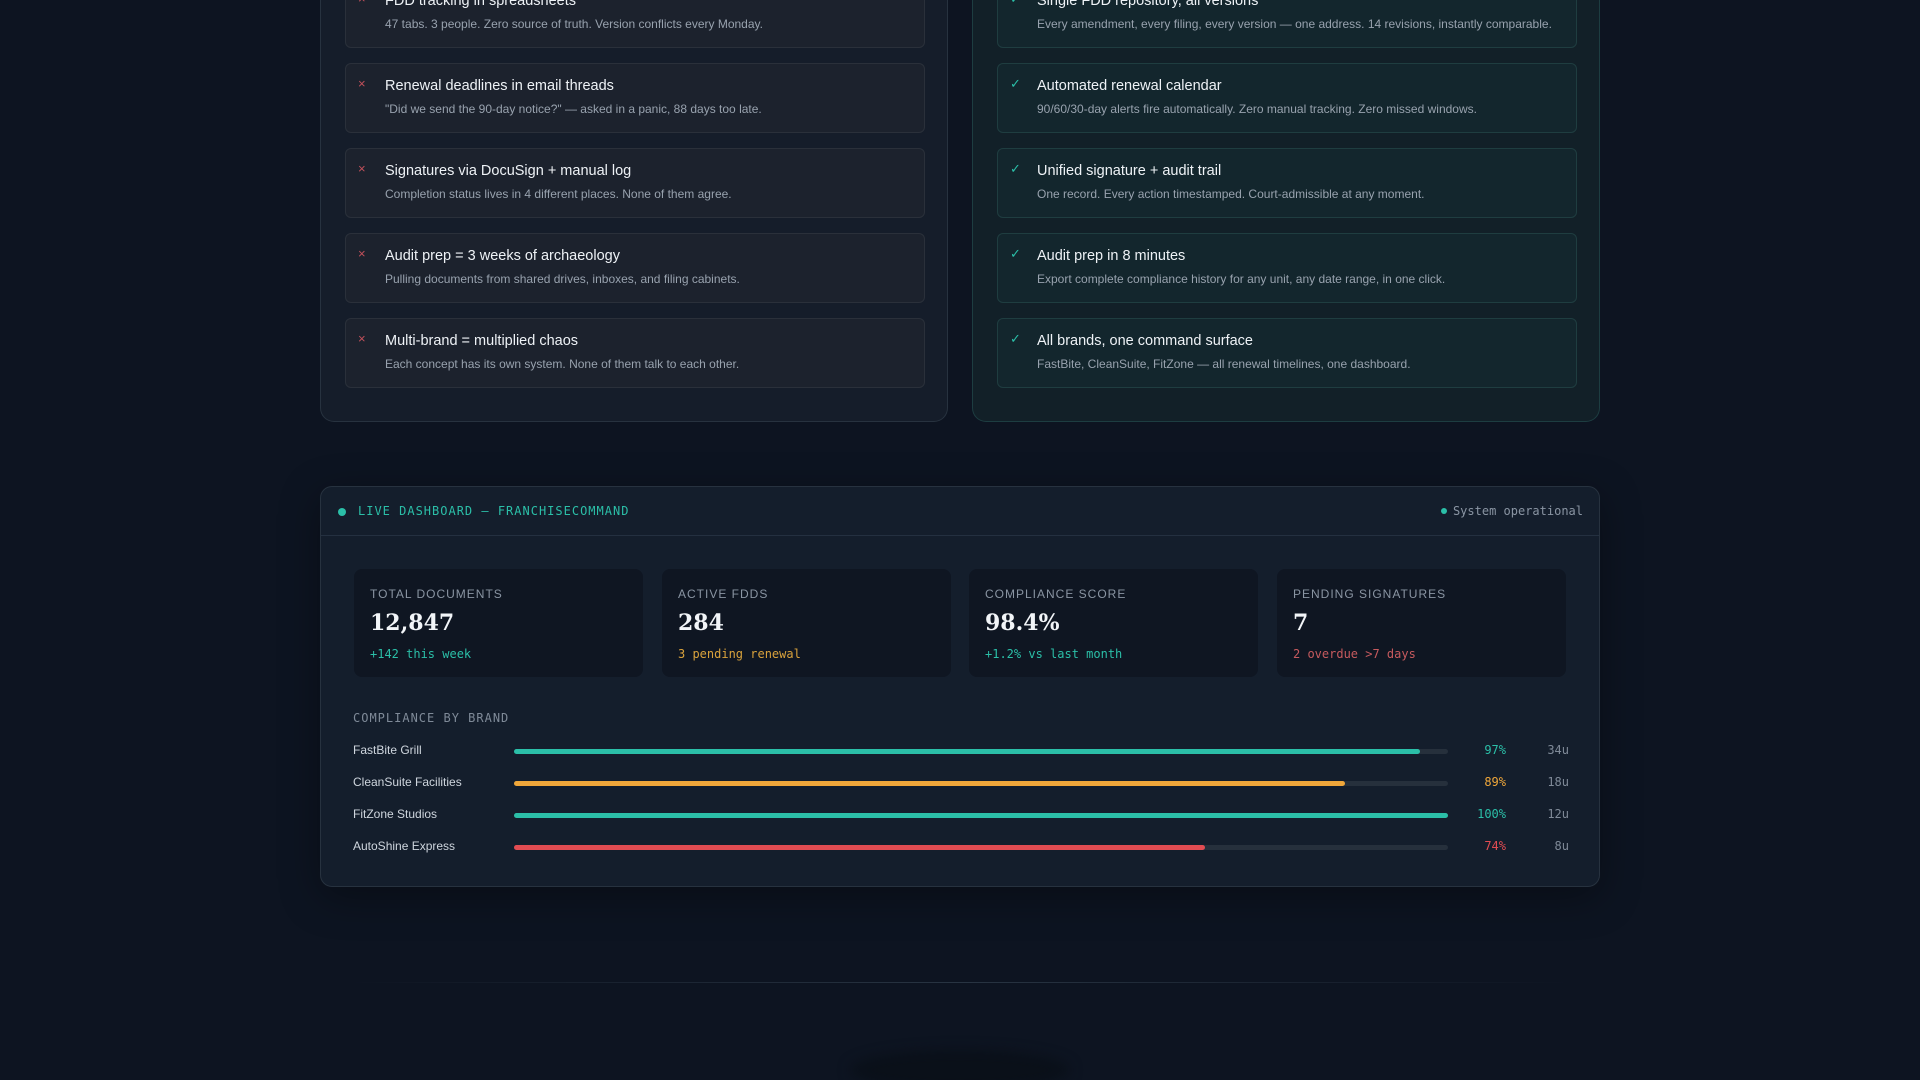 Image resolution: width=1920 pixels, height=1080 pixels. Describe the element at coordinates (739, 654) in the screenshot. I see `stat-delta: 3 pending renewal` at that location.